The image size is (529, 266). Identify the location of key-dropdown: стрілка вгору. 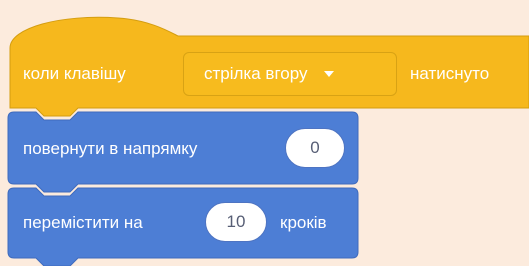
(290, 74).